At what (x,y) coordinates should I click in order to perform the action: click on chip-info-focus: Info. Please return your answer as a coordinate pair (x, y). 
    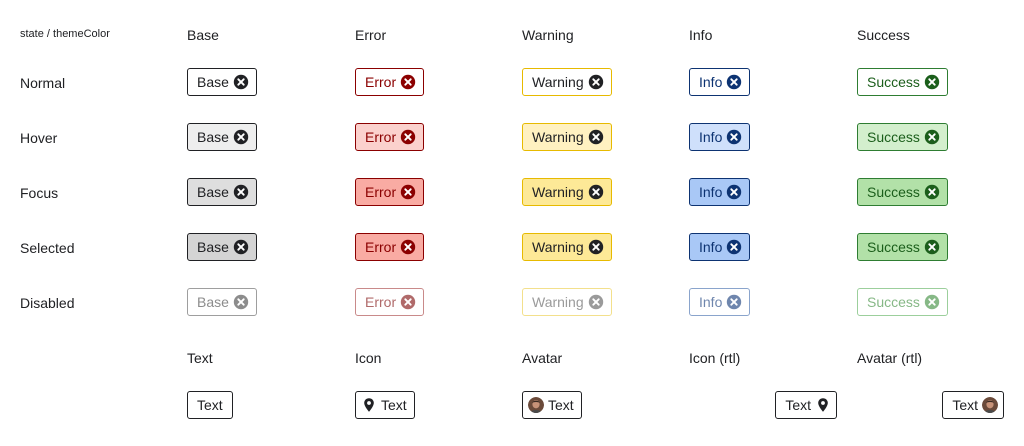
    Looking at the image, I should click on (720, 192).